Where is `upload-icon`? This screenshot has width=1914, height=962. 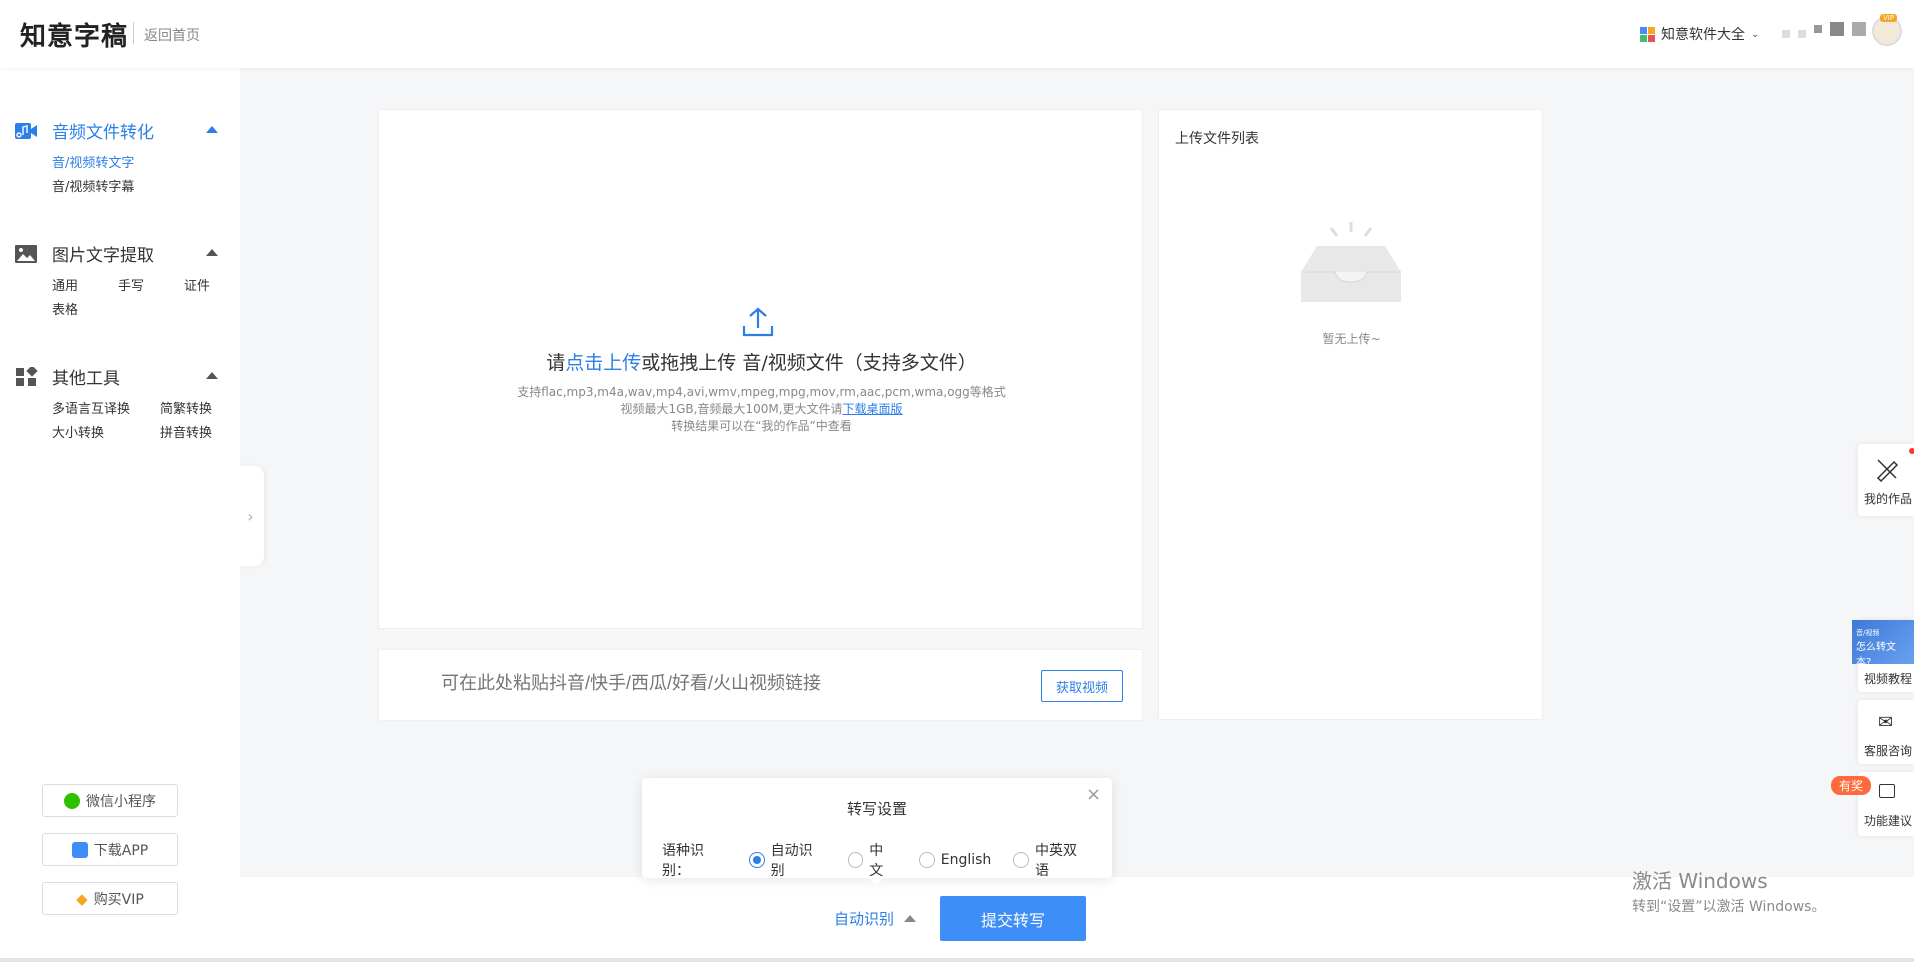
upload-icon is located at coordinates (758, 322).